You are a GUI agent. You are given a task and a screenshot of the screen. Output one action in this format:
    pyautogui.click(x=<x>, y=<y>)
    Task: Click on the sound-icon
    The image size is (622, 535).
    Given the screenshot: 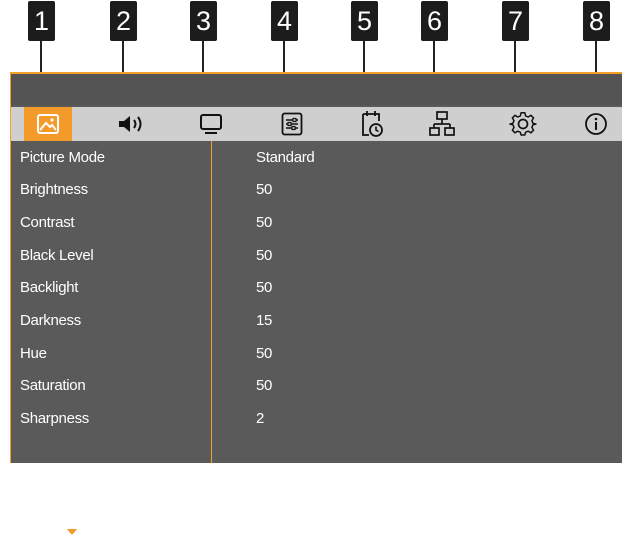 What is the action you would take?
    pyautogui.click(x=130, y=124)
    